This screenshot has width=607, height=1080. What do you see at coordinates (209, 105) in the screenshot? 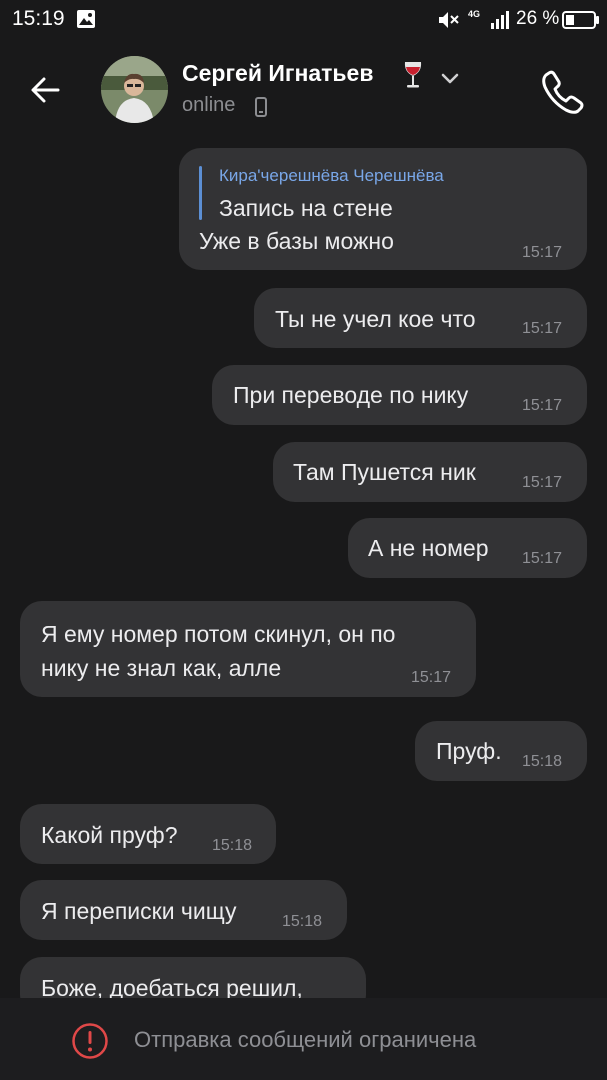
I see `online-status: online` at bounding box center [209, 105].